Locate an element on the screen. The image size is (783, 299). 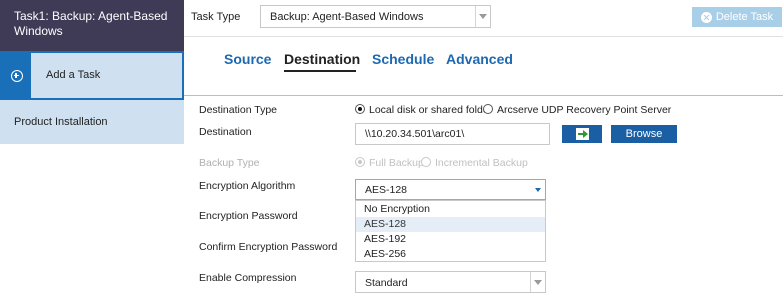
top-divider is located at coordinates (483, 36).